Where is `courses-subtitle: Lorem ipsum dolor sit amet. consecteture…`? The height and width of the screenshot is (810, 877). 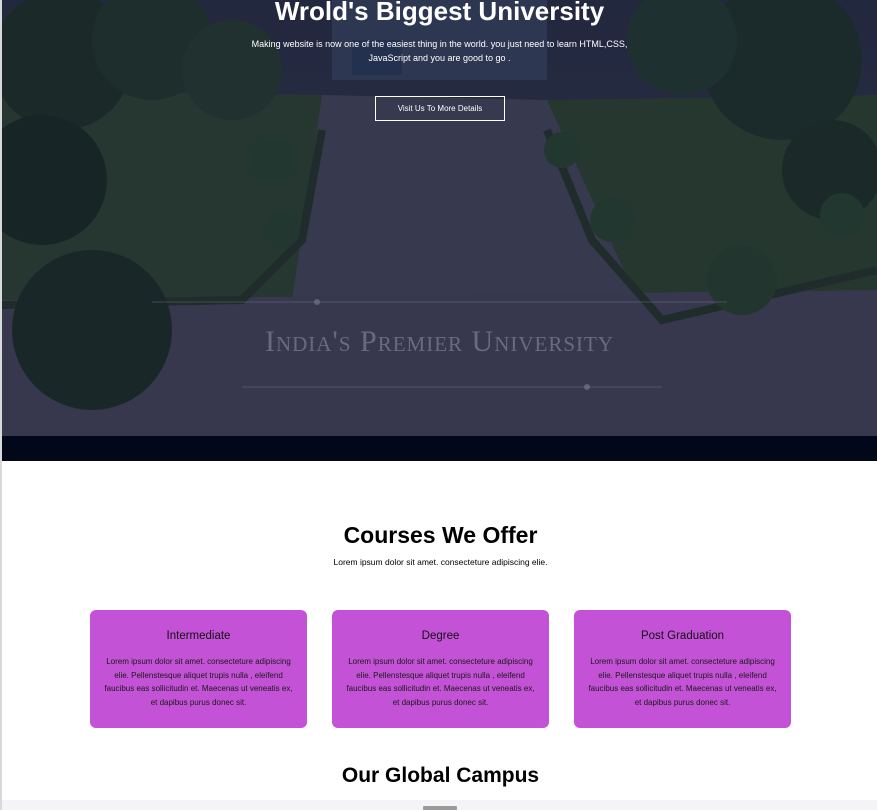
courses-subtitle: Lorem ipsum dolor sit amet. consecteture… is located at coordinates (440, 562).